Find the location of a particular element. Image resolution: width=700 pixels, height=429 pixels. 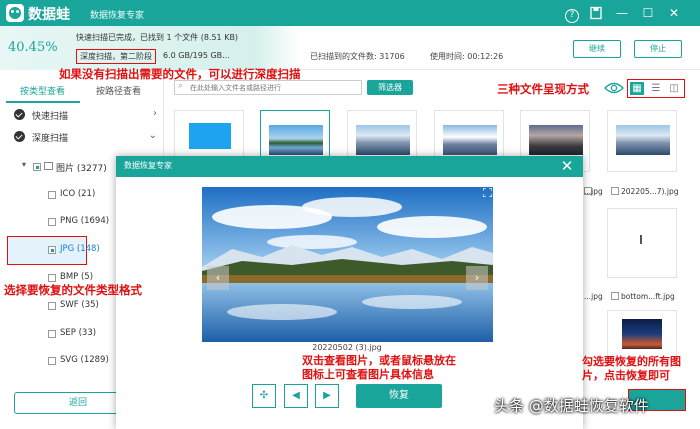

dialog-recover-button: 恢复 is located at coordinates (399, 396).